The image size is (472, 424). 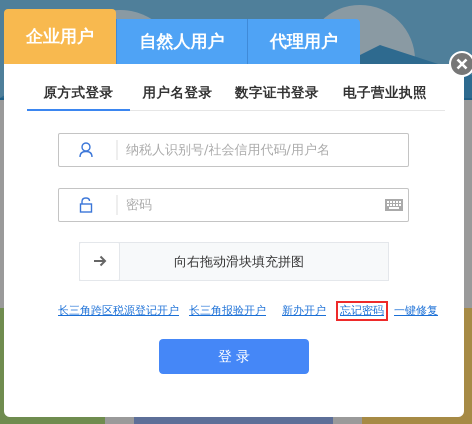 What do you see at coordinates (385, 95) in the screenshot?
I see `login-method-tab: 电子营业执照` at bounding box center [385, 95].